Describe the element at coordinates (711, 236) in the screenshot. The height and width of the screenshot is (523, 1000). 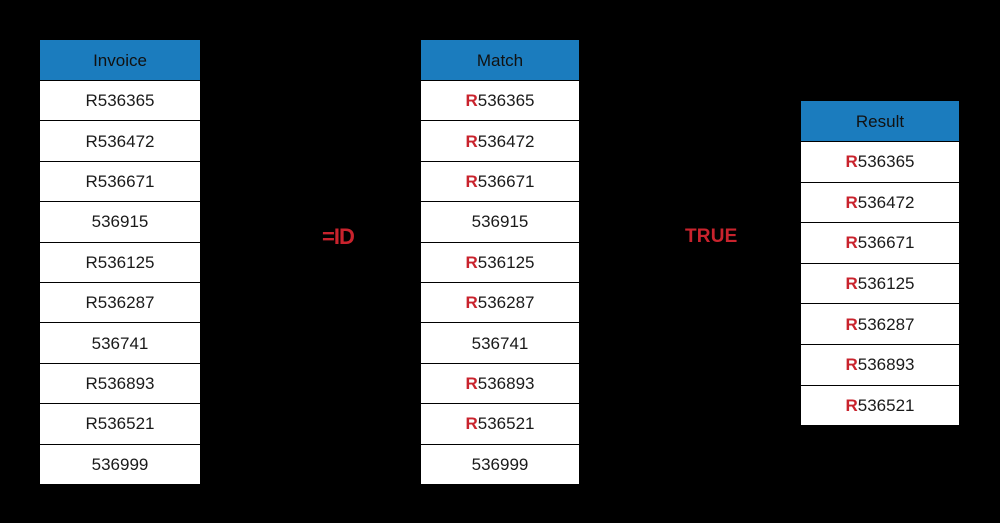
I see `true-annotation: TRUE` at that location.